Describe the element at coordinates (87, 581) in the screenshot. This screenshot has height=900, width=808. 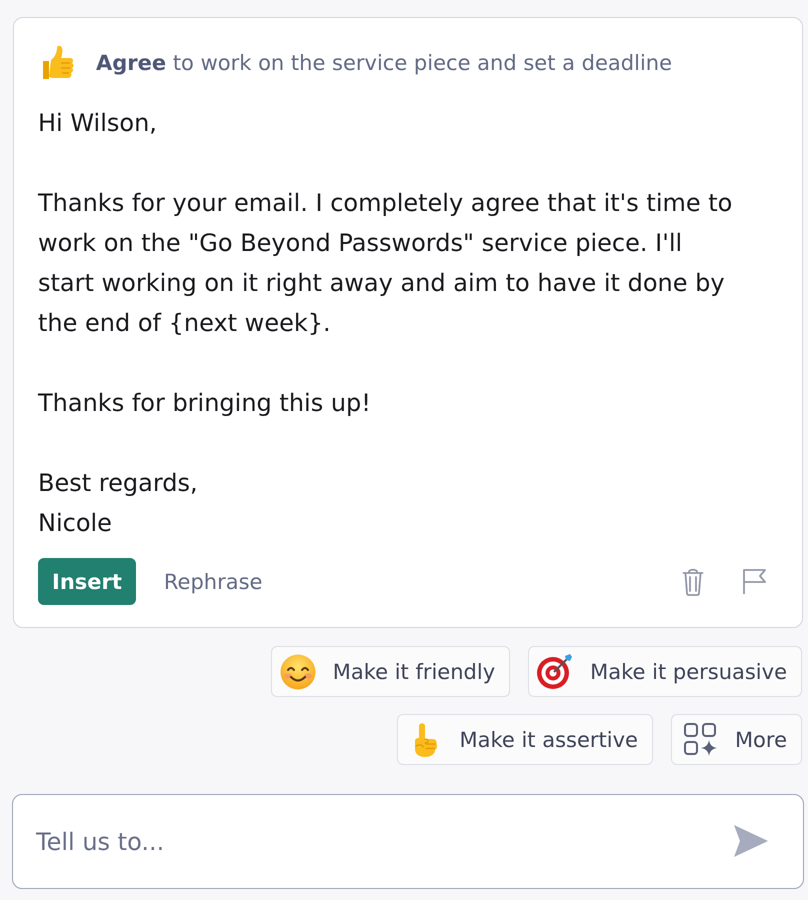
I see `insert-button: Insert` at that location.